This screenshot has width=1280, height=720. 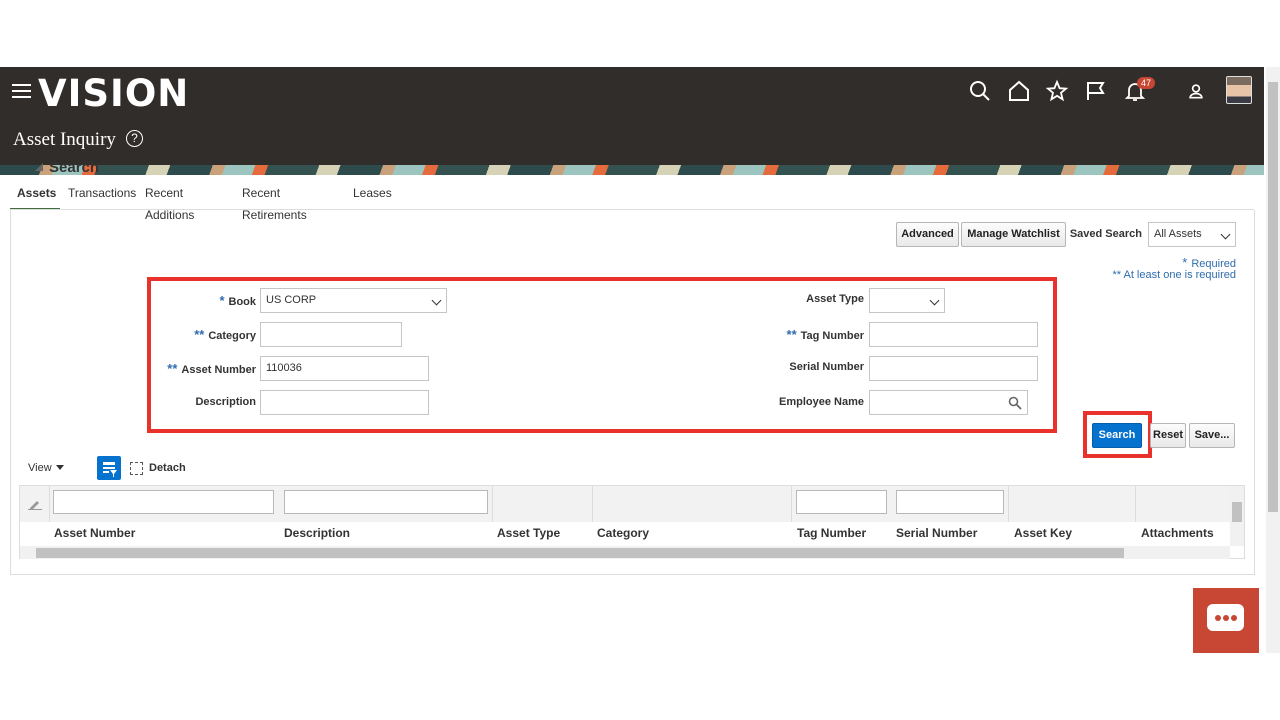 I want to click on filter-description, so click(x=386, y=502).